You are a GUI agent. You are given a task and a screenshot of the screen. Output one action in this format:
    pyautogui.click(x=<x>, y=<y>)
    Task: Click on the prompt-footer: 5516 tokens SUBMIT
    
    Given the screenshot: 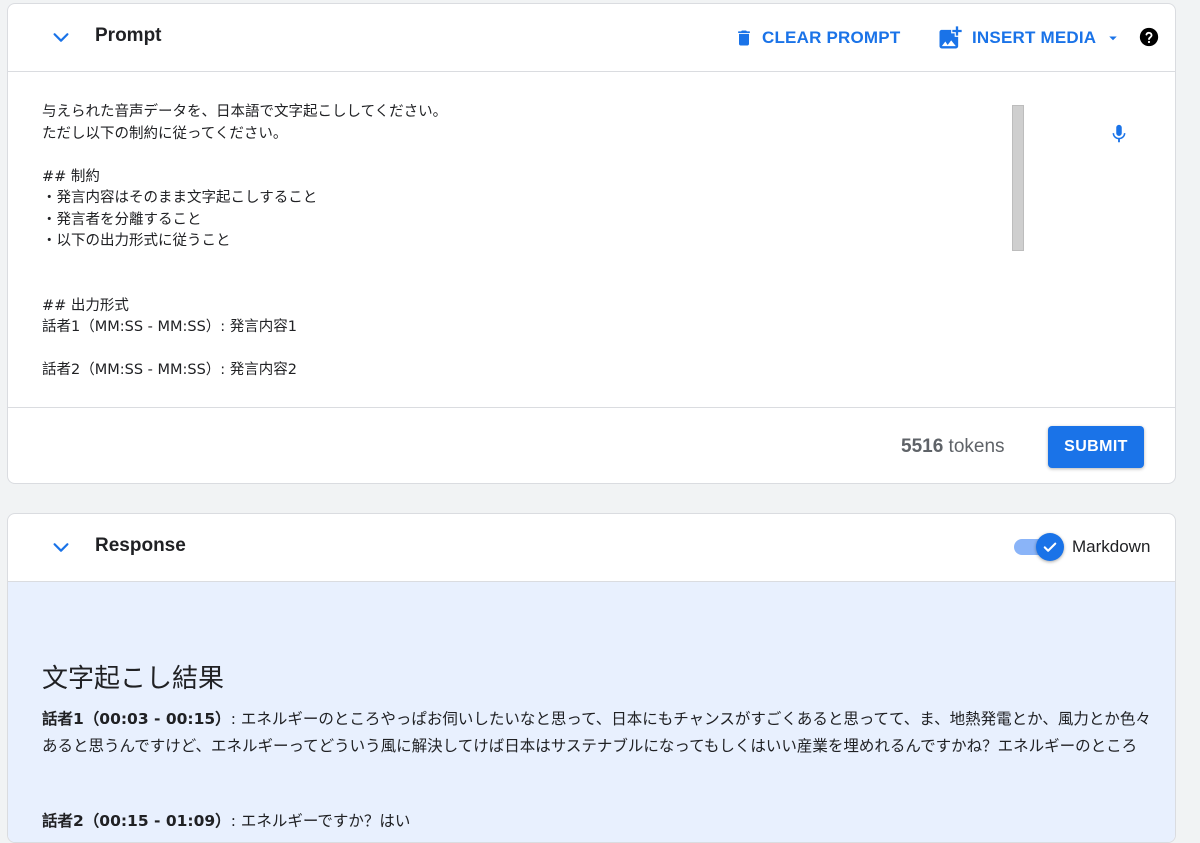 What is the action you would take?
    pyautogui.click(x=591, y=445)
    